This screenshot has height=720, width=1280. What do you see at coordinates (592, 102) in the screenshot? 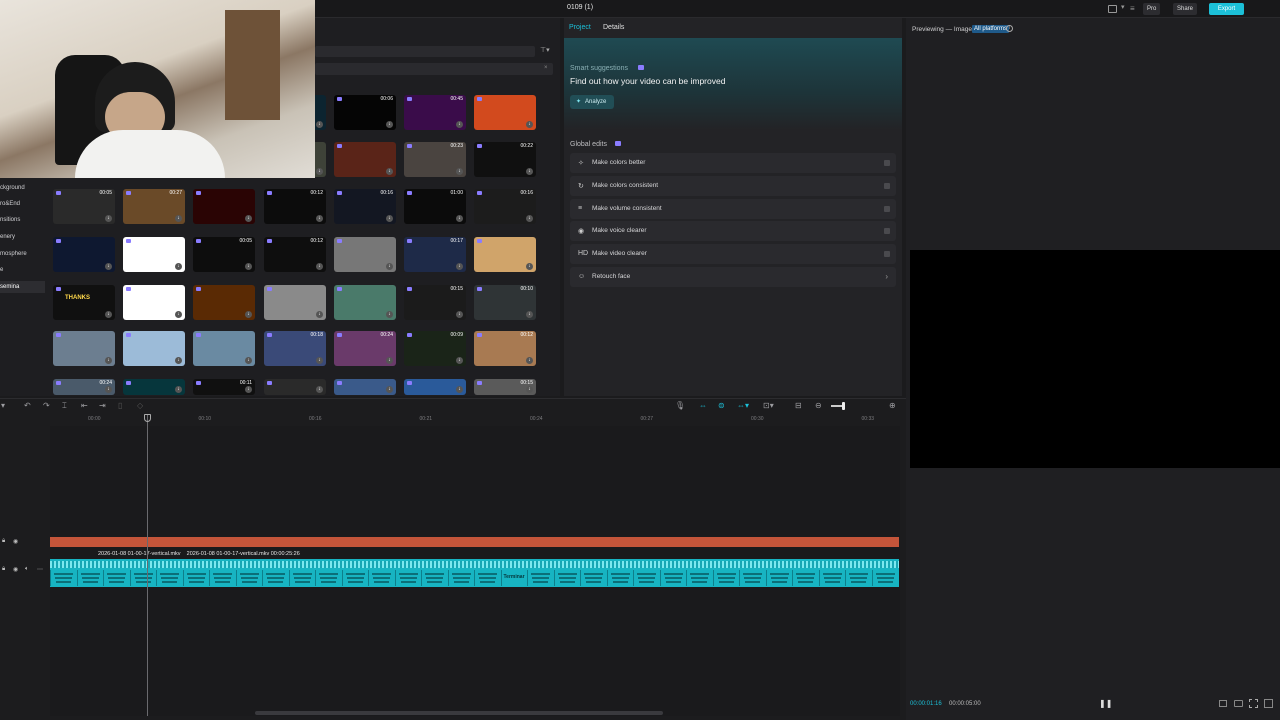
I see `analyze-button: ✦ Analyze` at bounding box center [592, 102].